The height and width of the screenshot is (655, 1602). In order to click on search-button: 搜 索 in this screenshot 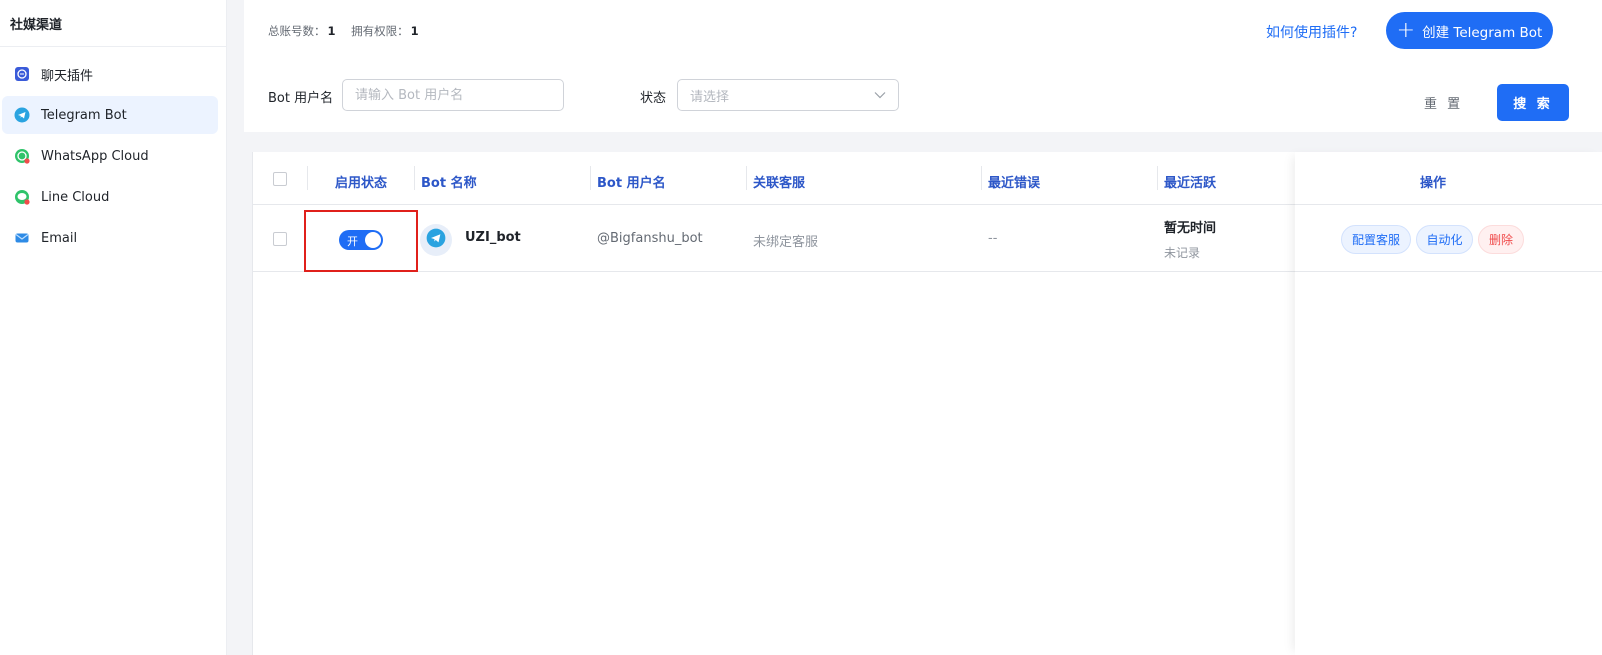, I will do `click(1533, 102)`.